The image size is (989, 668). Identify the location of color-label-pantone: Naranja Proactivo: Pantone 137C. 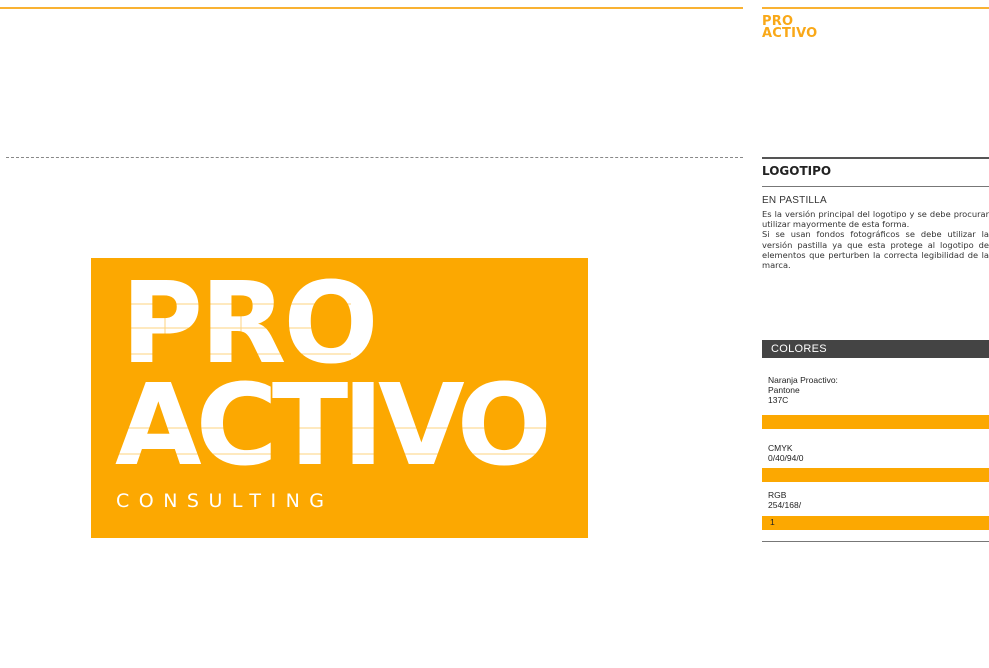
(803, 390).